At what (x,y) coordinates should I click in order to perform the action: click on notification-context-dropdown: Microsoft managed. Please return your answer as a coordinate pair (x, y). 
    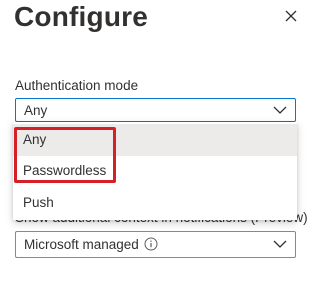
    Looking at the image, I should click on (155, 244).